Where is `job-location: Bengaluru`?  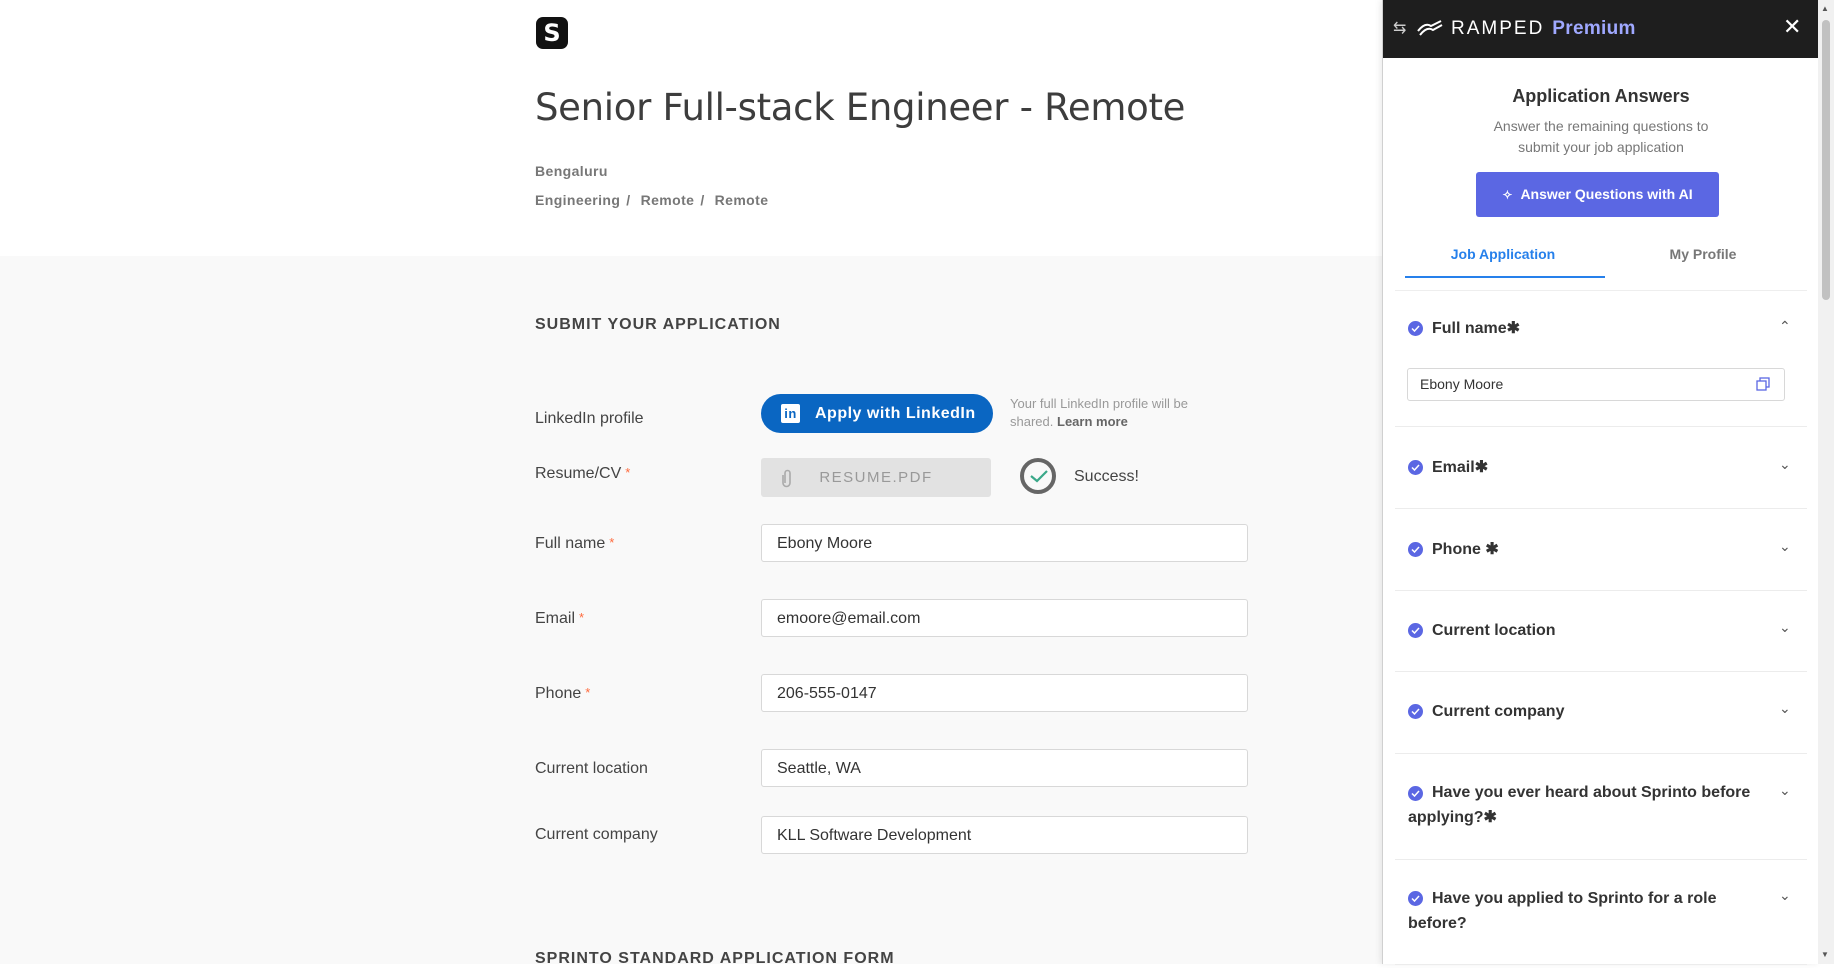 job-location: Bengaluru is located at coordinates (571, 171).